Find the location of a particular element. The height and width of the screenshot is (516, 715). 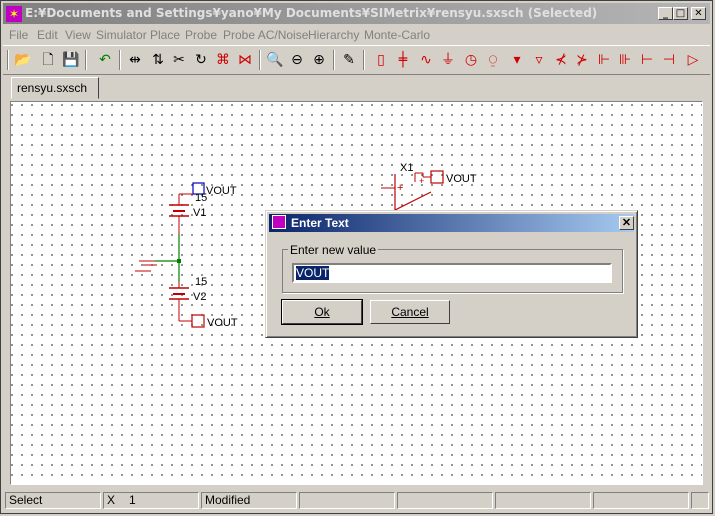

menu-simulator: Simulator is located at coordinates (121, 35).